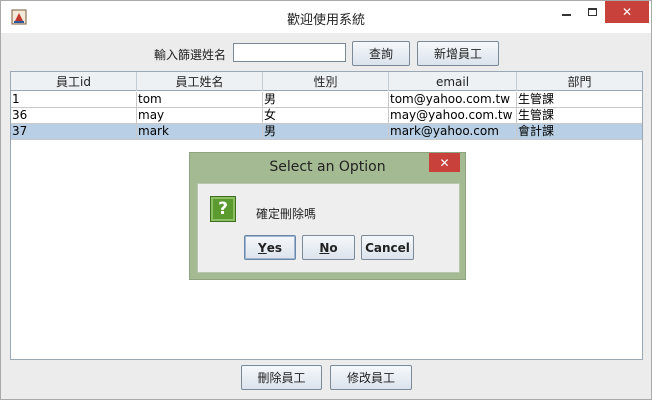 The image size is (652, 400). Describe the element at coordinates (200, 116) in the screenshot. I see `cell-name: may` at that location.